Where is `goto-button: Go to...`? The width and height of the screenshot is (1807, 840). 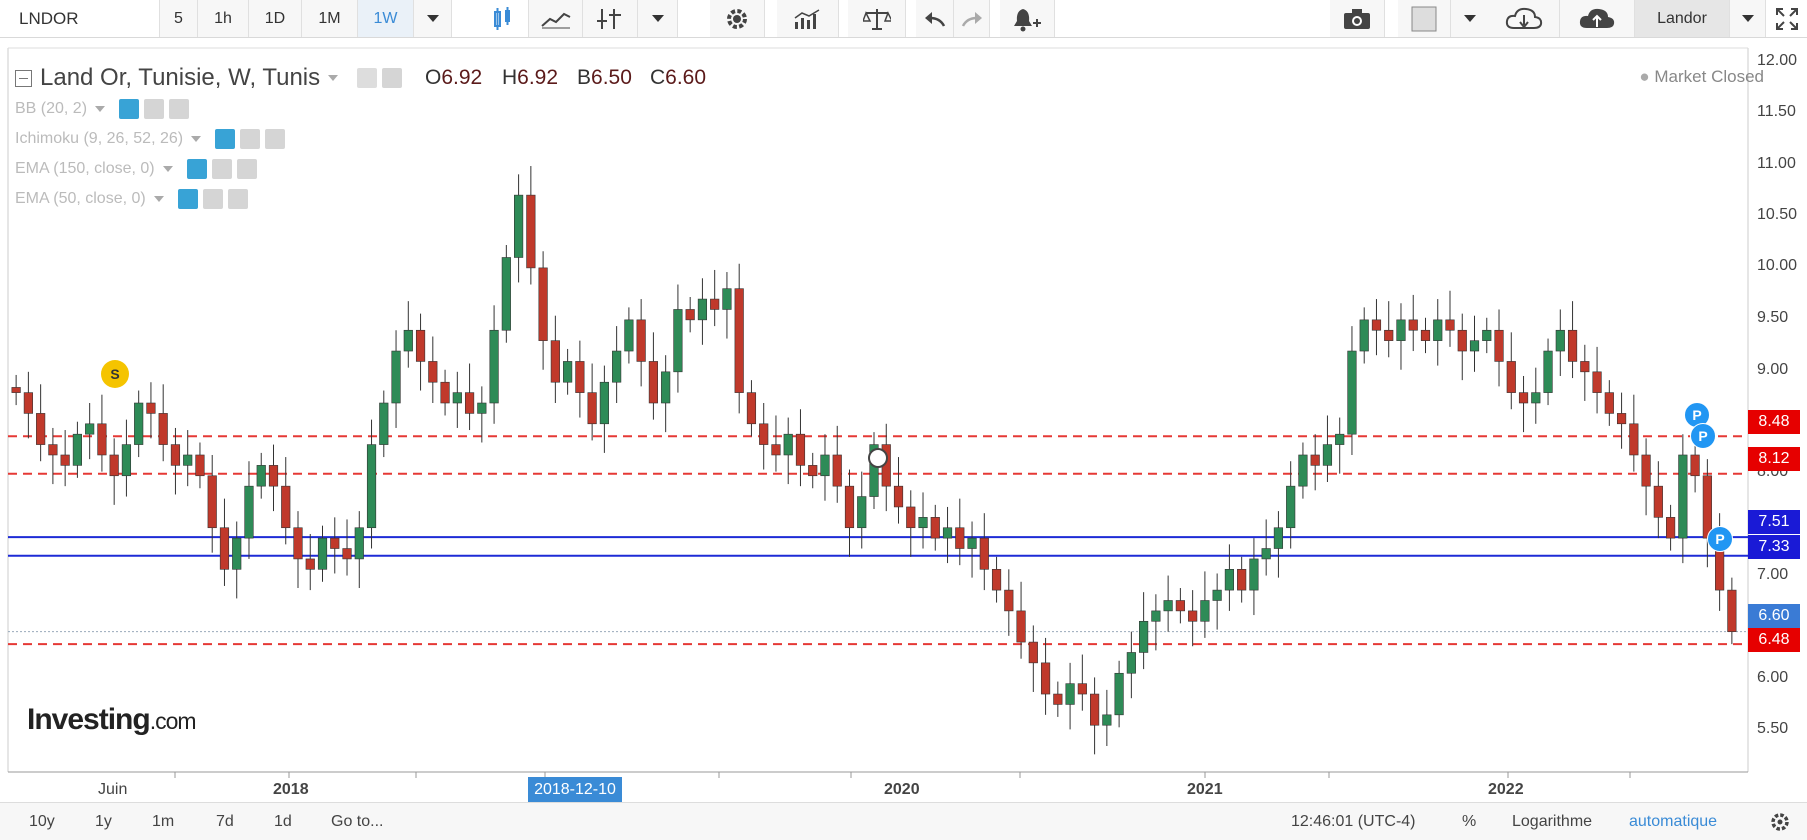 goto-button: Go to... is located at coordinates (357, 821).